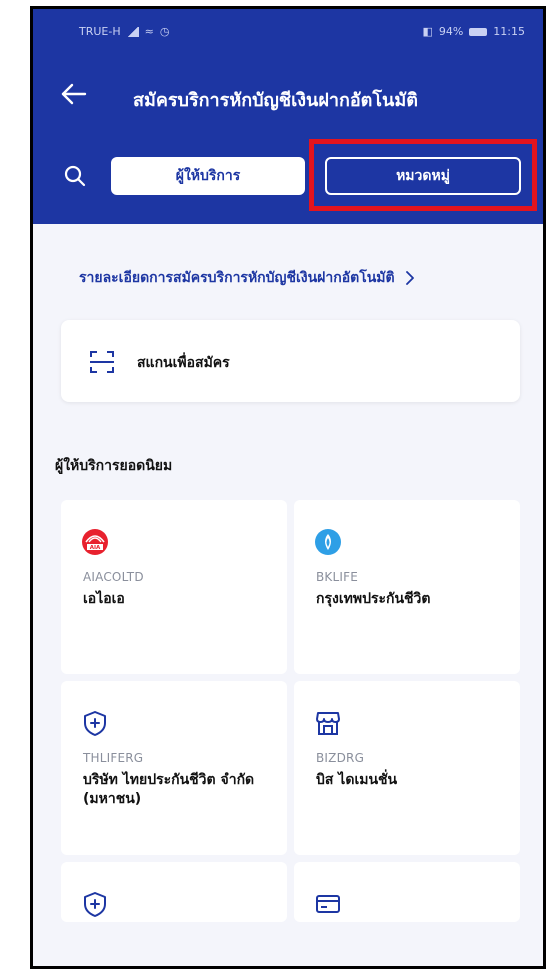  Describe the element at coordinates (340, 758) in the screenshot. I see `provider-code: BIZDRG` at that location.